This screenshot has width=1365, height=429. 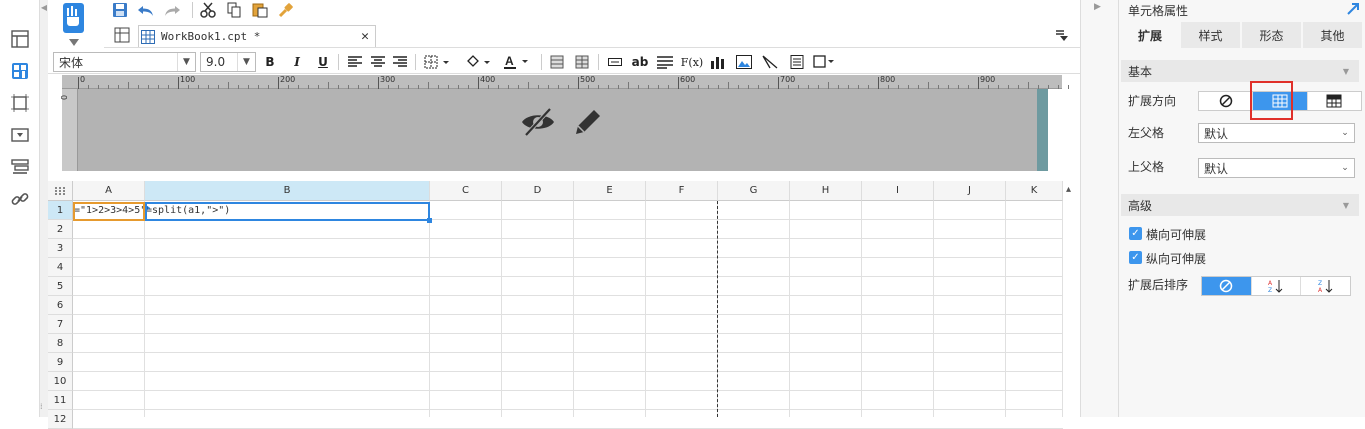 I want to click on italic-button: I, so click(x=297, y=62).